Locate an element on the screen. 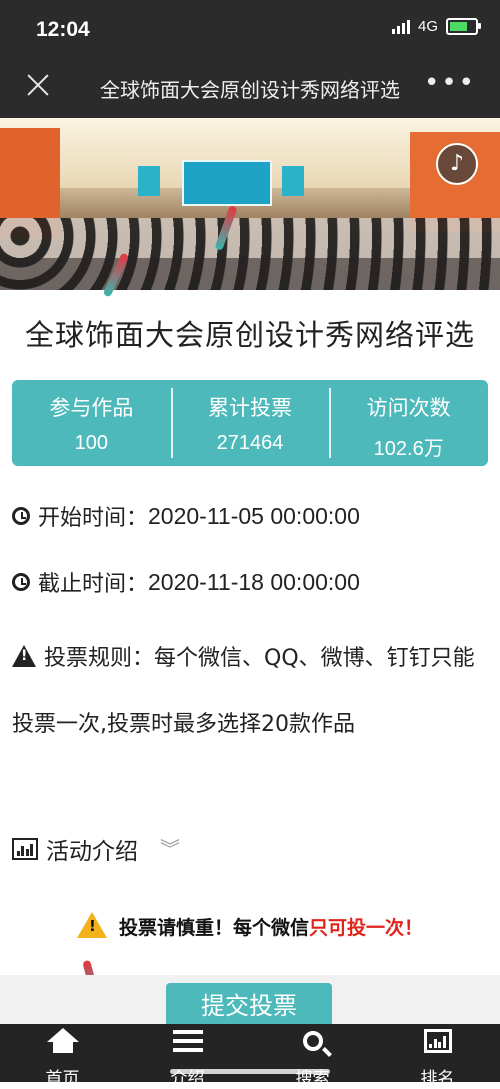 The height and width of the screenshot is (1089, 500). start-time-value: 2020-11-05 00:00:00 is located at coordinates (254, 515).